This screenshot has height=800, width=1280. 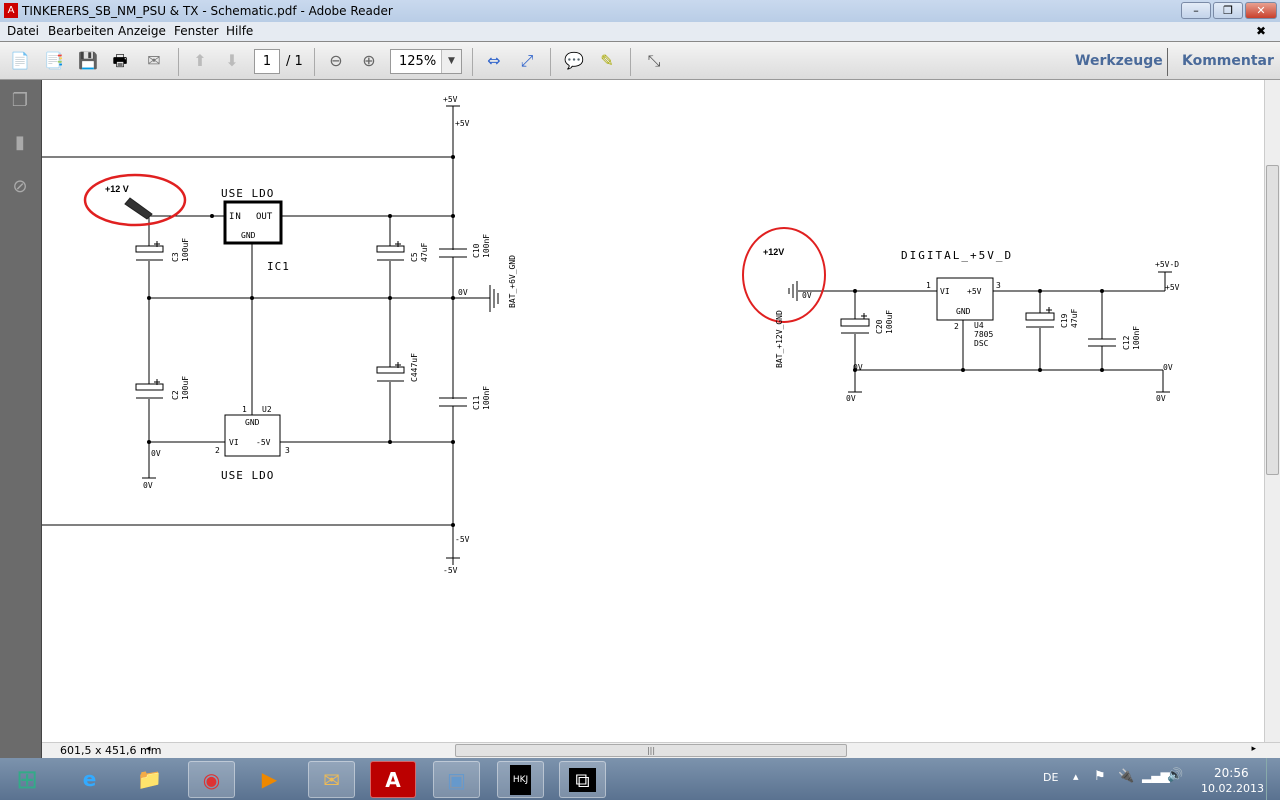 I want to click on next-page-icon: ⬇, so click(x=232, y=61).